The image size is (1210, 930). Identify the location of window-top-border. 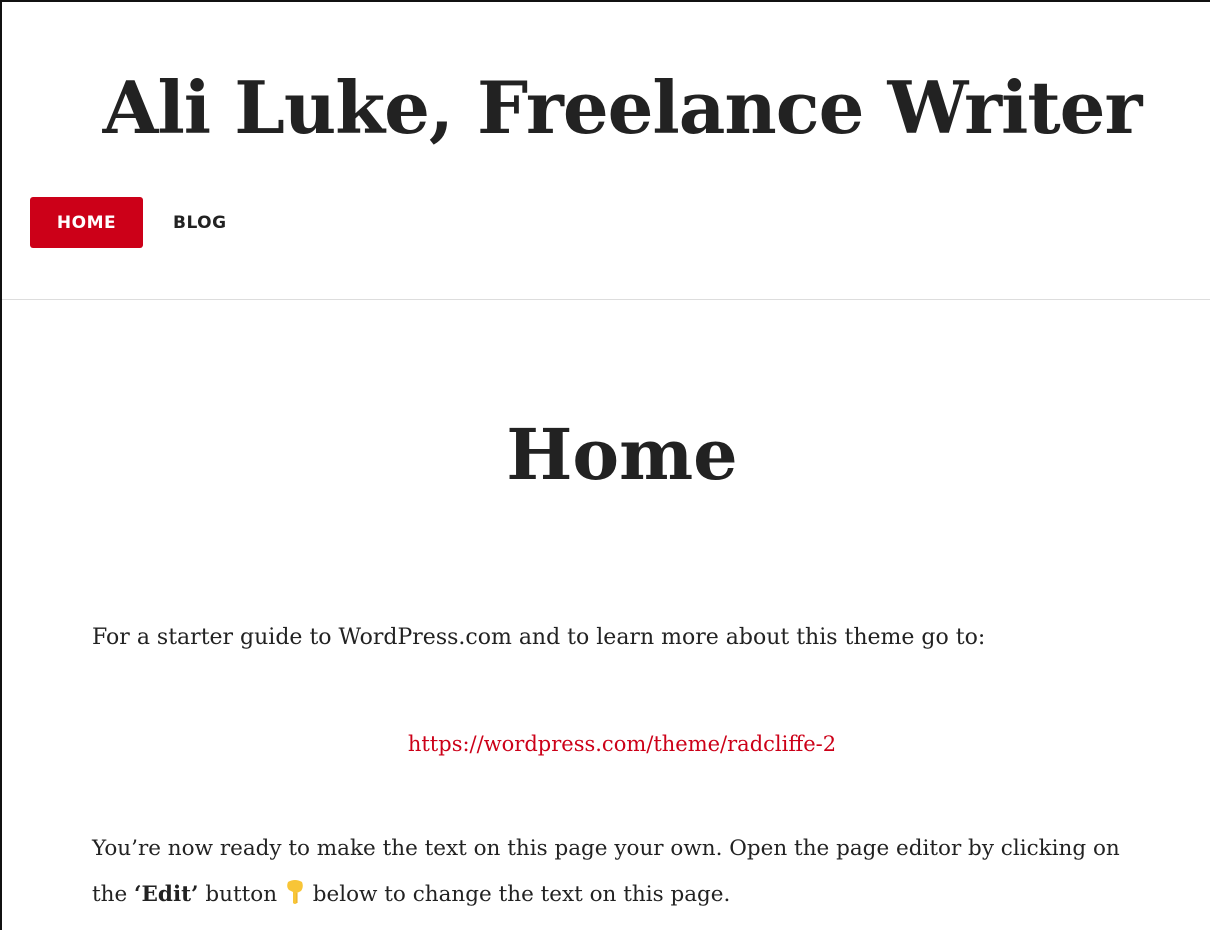
(605, 1).